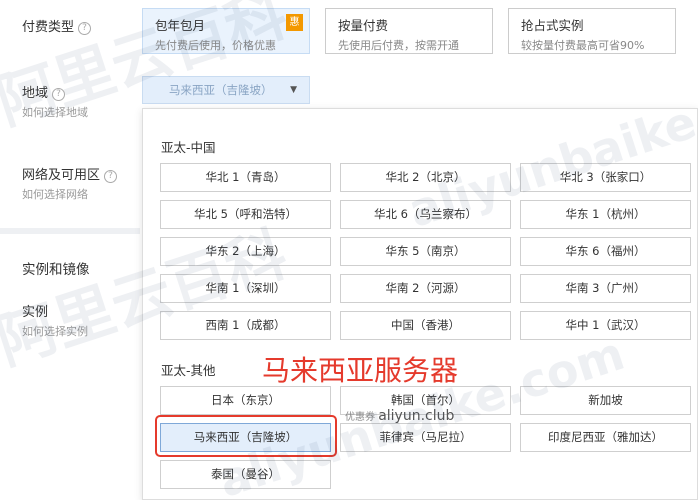  I want to click on region-option: 华北 6（乌兰察布）, so click(425, 214).